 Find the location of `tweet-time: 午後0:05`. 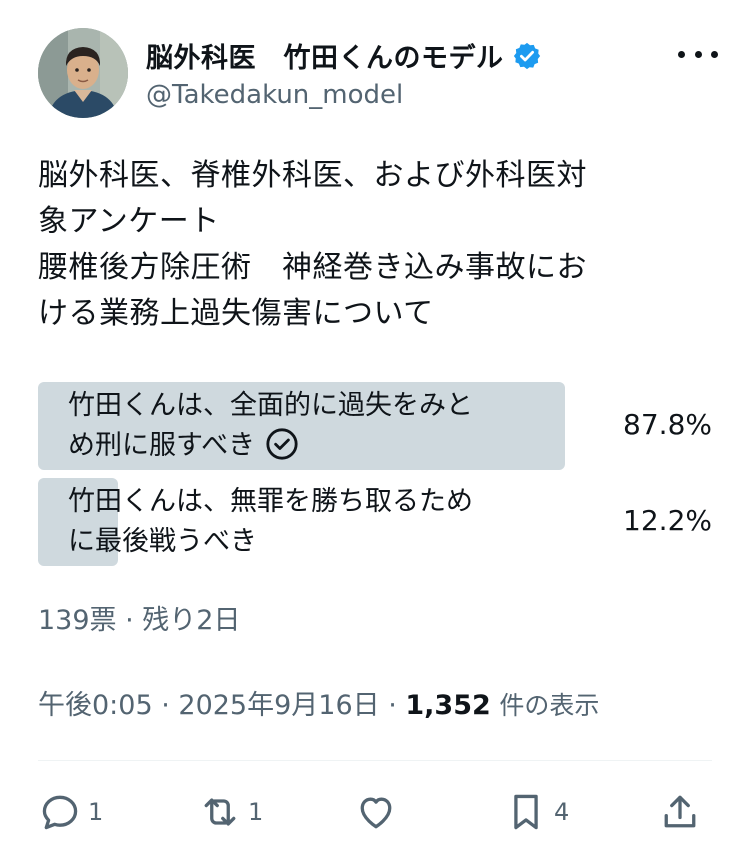

tweet-time: 午後0:05 is located at coordinates (95, 705).